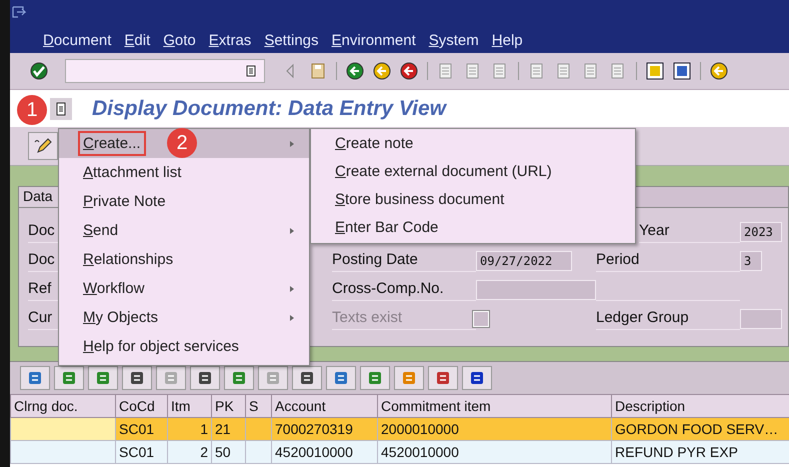  What do you see at coordinates (184, 172) in the screenshot?
I see `menu-item: Attachment list` at bounding box center [184, 172].